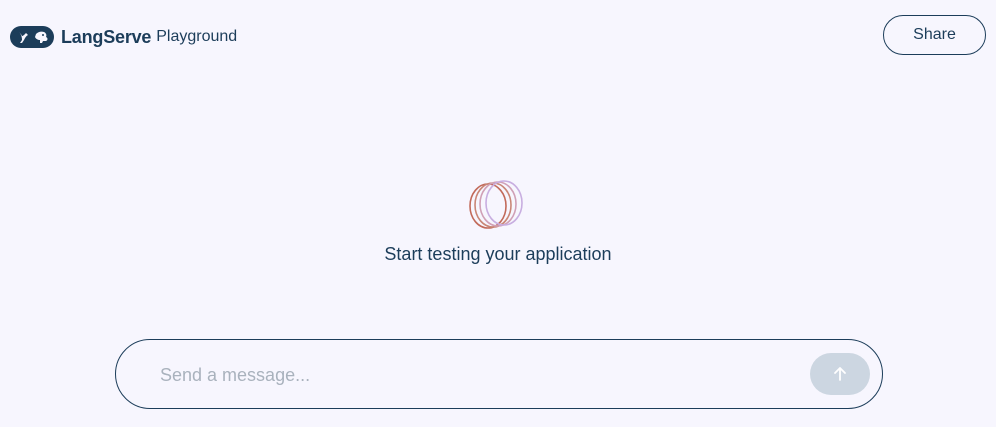  What do you see at coordinates (498, 254) in the screenshot?
I see `empty-state-message: Start testing your application` at bounding box center [498, 254].